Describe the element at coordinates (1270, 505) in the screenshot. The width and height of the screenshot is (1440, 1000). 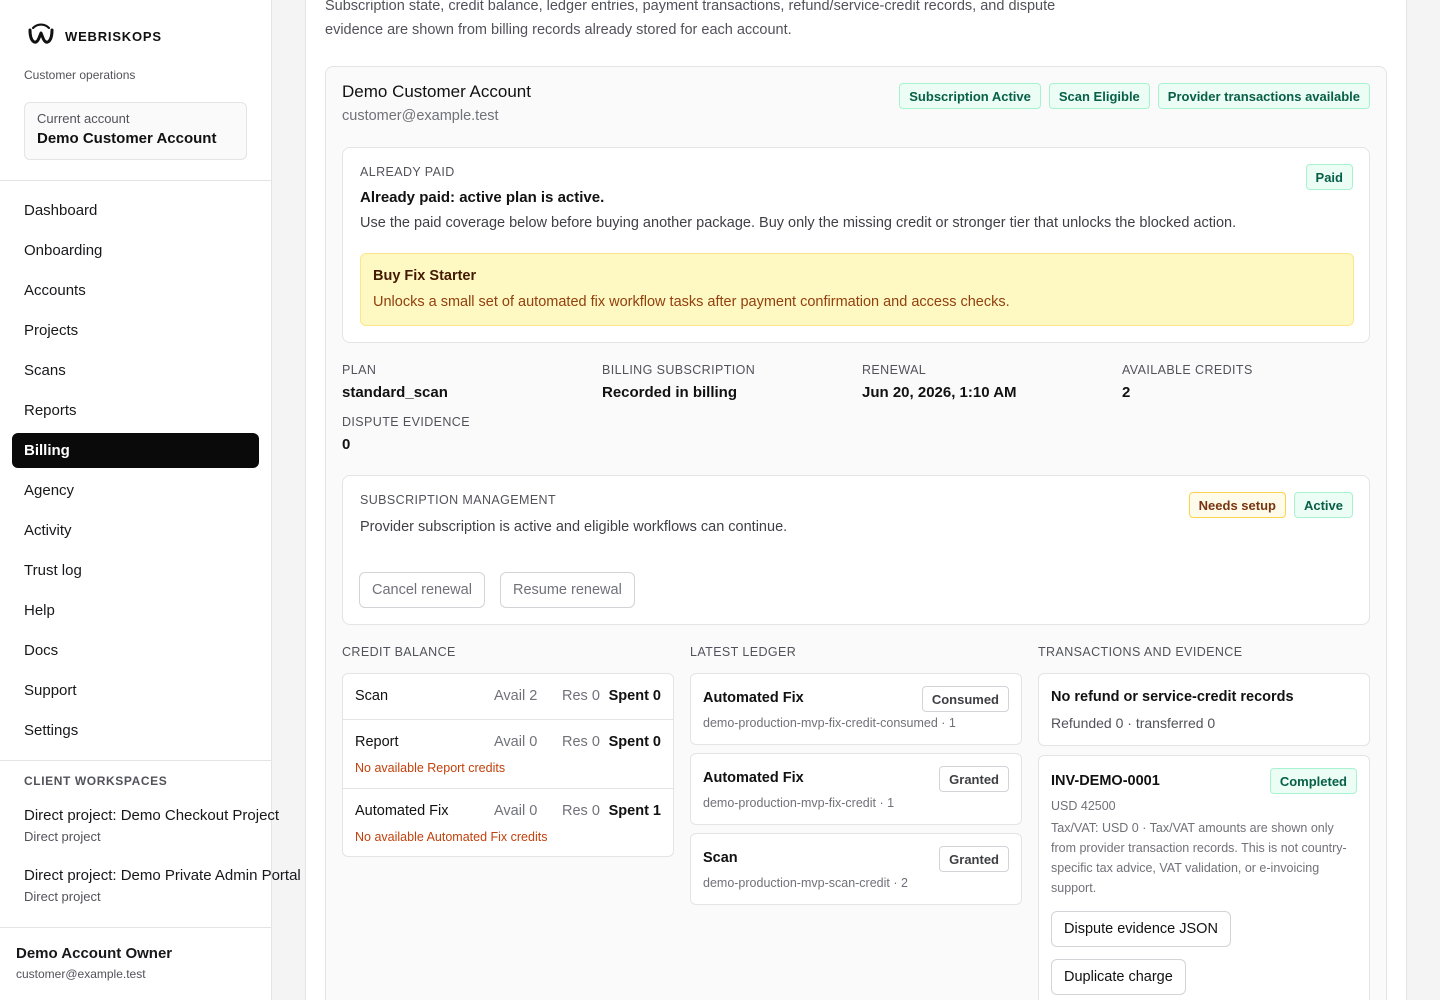
I see `subscription-badges: Needs setup Active` at that location.